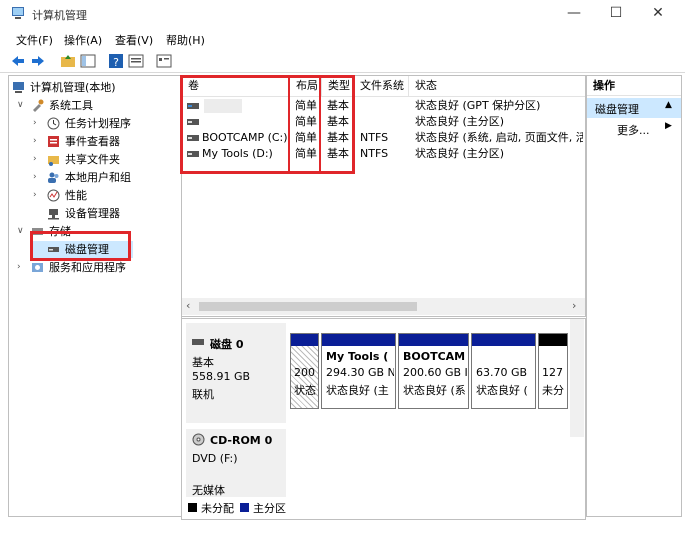 This screenshot has width=685, height=546. I want to click on services-icon, so click(37, 267).